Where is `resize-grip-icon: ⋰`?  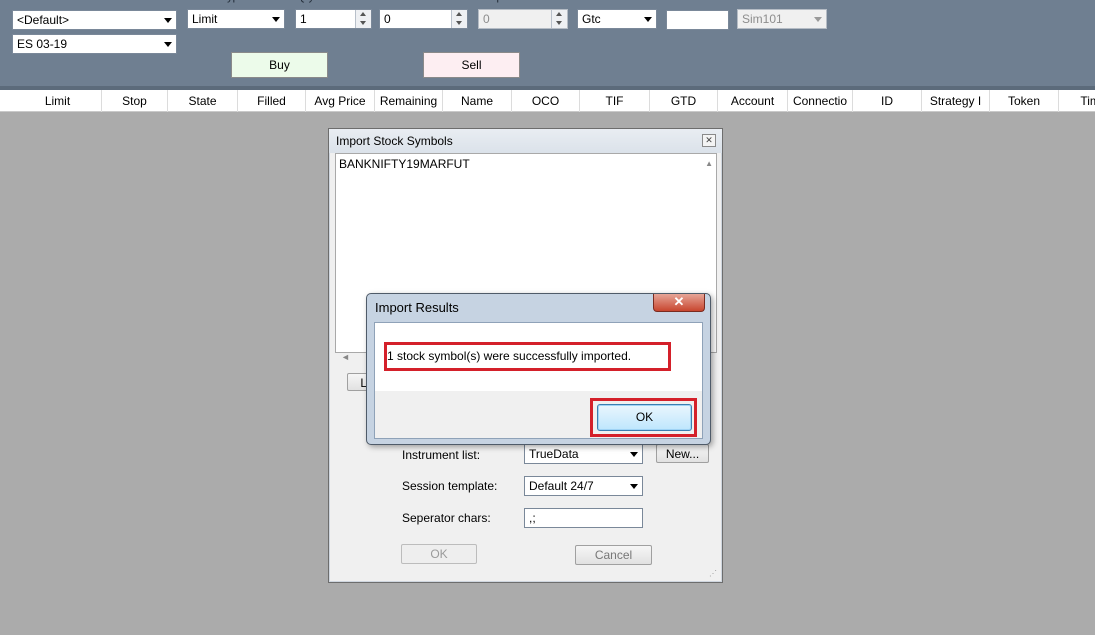
resize-grip-icon: ⋰ is located at coordinates (713, 573).